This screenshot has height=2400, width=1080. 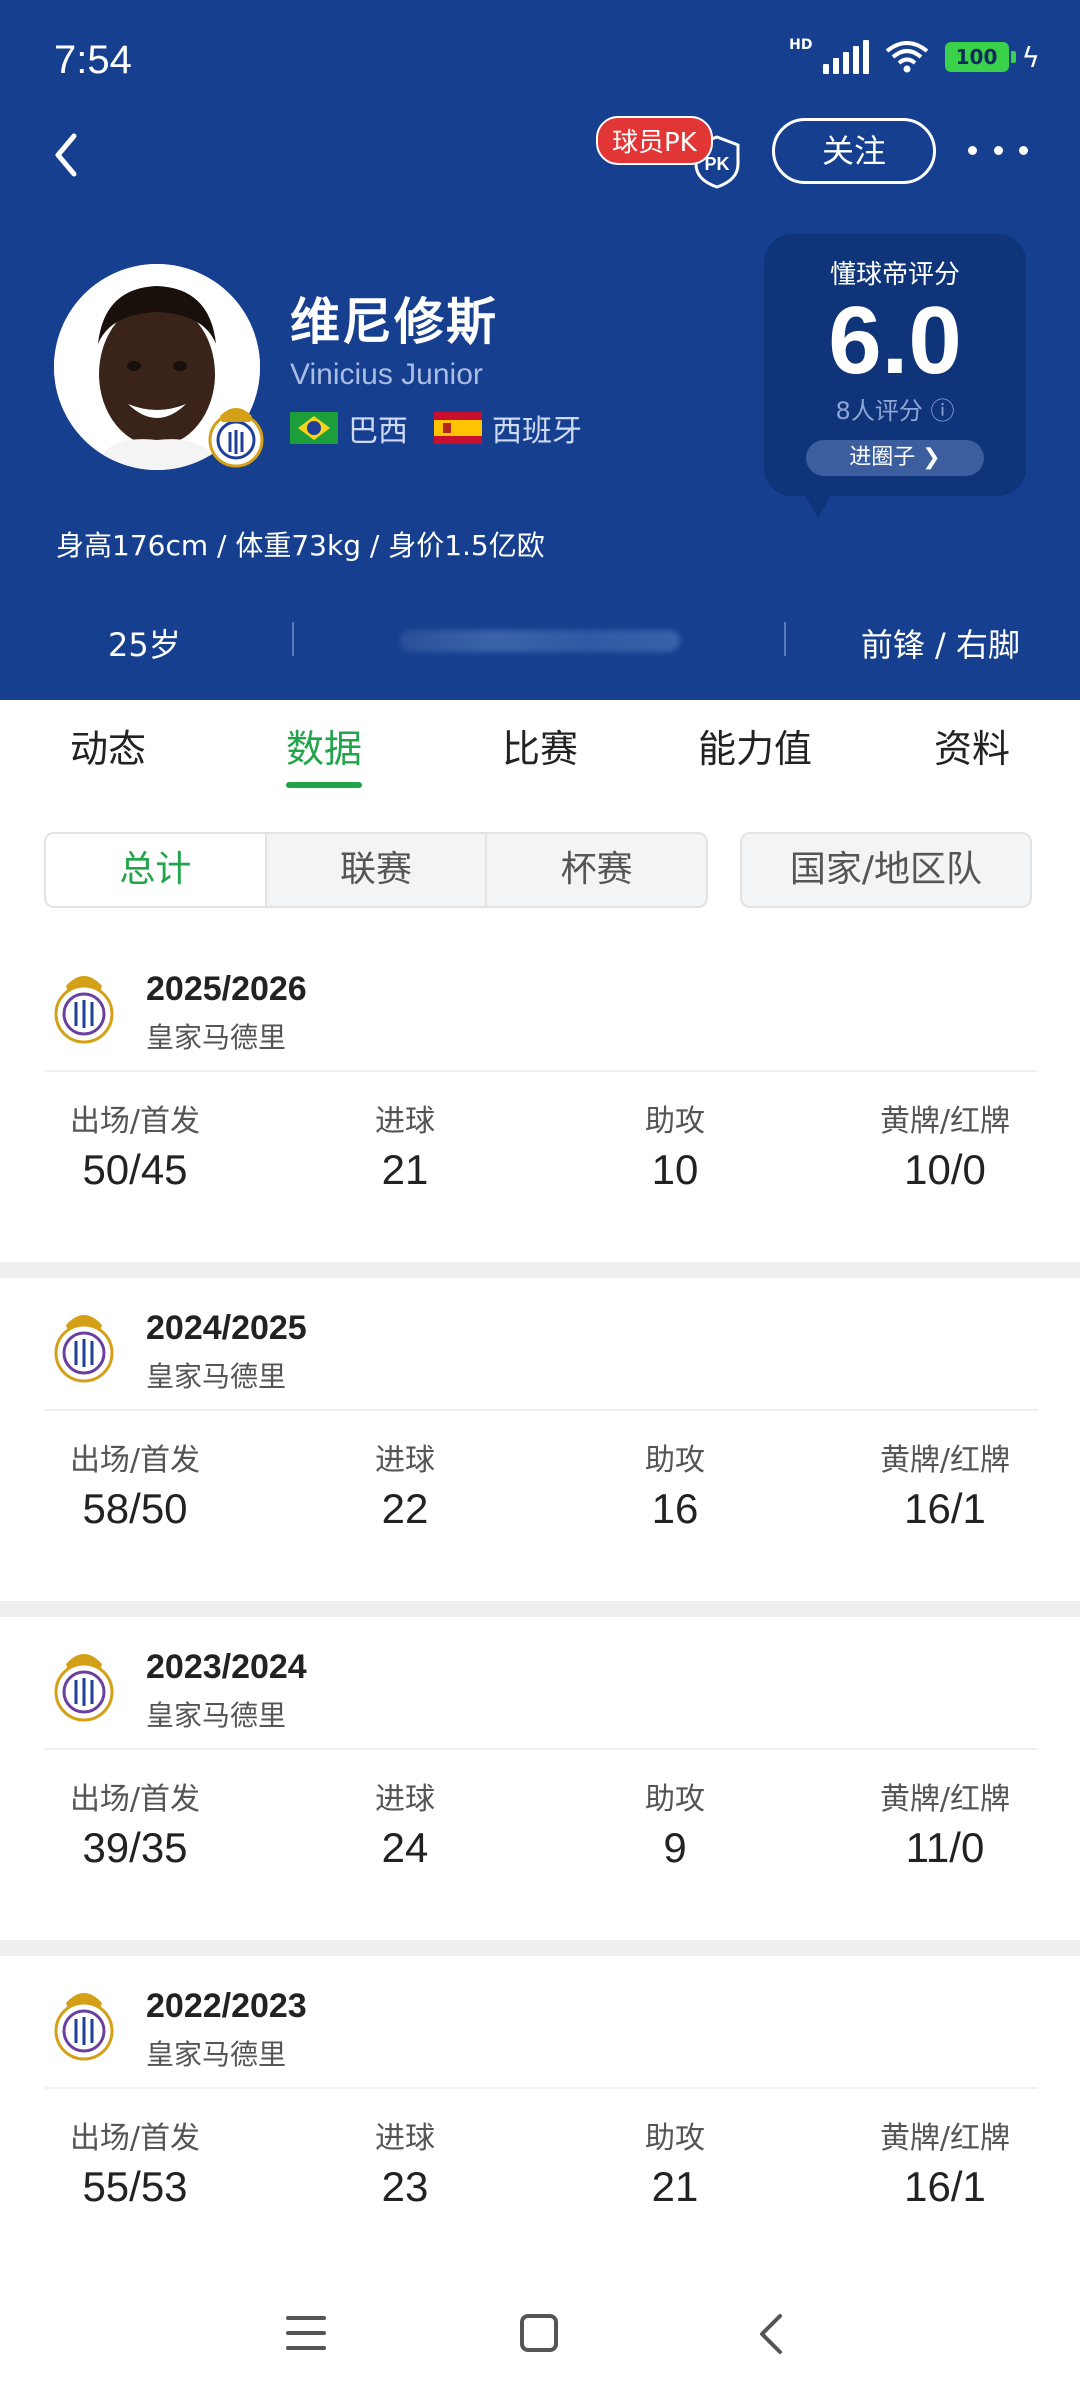 I want to click on rating-label: 懂球帝评分, so click(x=894, y=275).